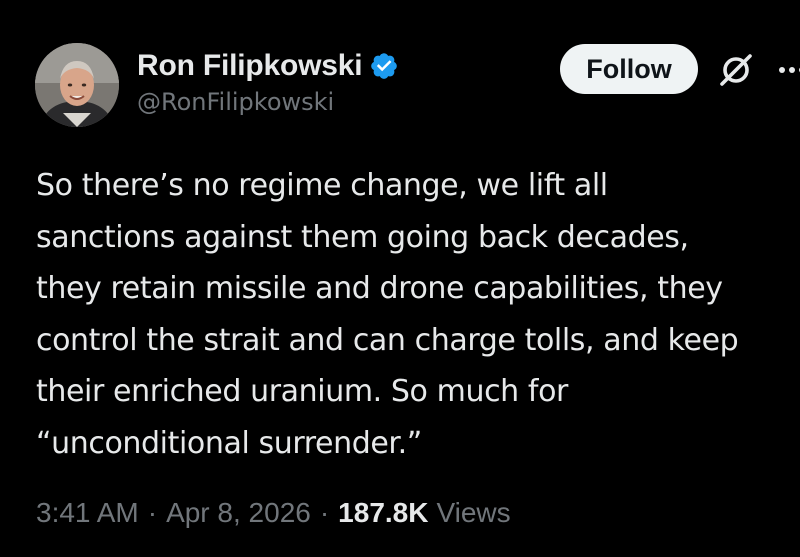 This screenshot has height=557, width=800. Describe the element at coordinates (788, 70) in the screenshot. I see `more-icon` at that location.